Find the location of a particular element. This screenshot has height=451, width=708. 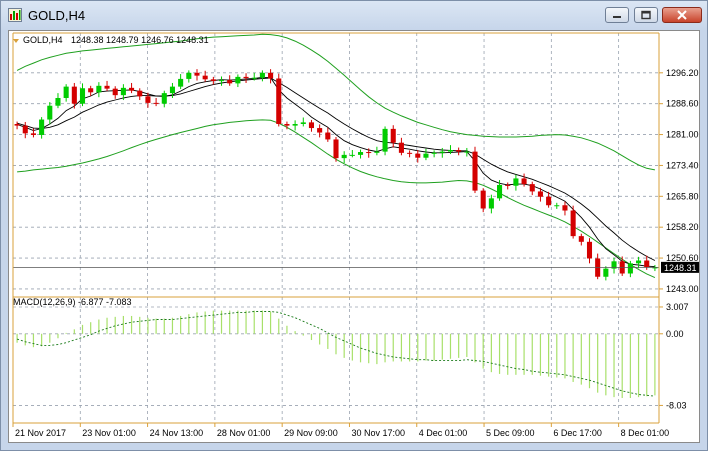

macd-tick-label: 3.007 is located at coordinates (677, 307).